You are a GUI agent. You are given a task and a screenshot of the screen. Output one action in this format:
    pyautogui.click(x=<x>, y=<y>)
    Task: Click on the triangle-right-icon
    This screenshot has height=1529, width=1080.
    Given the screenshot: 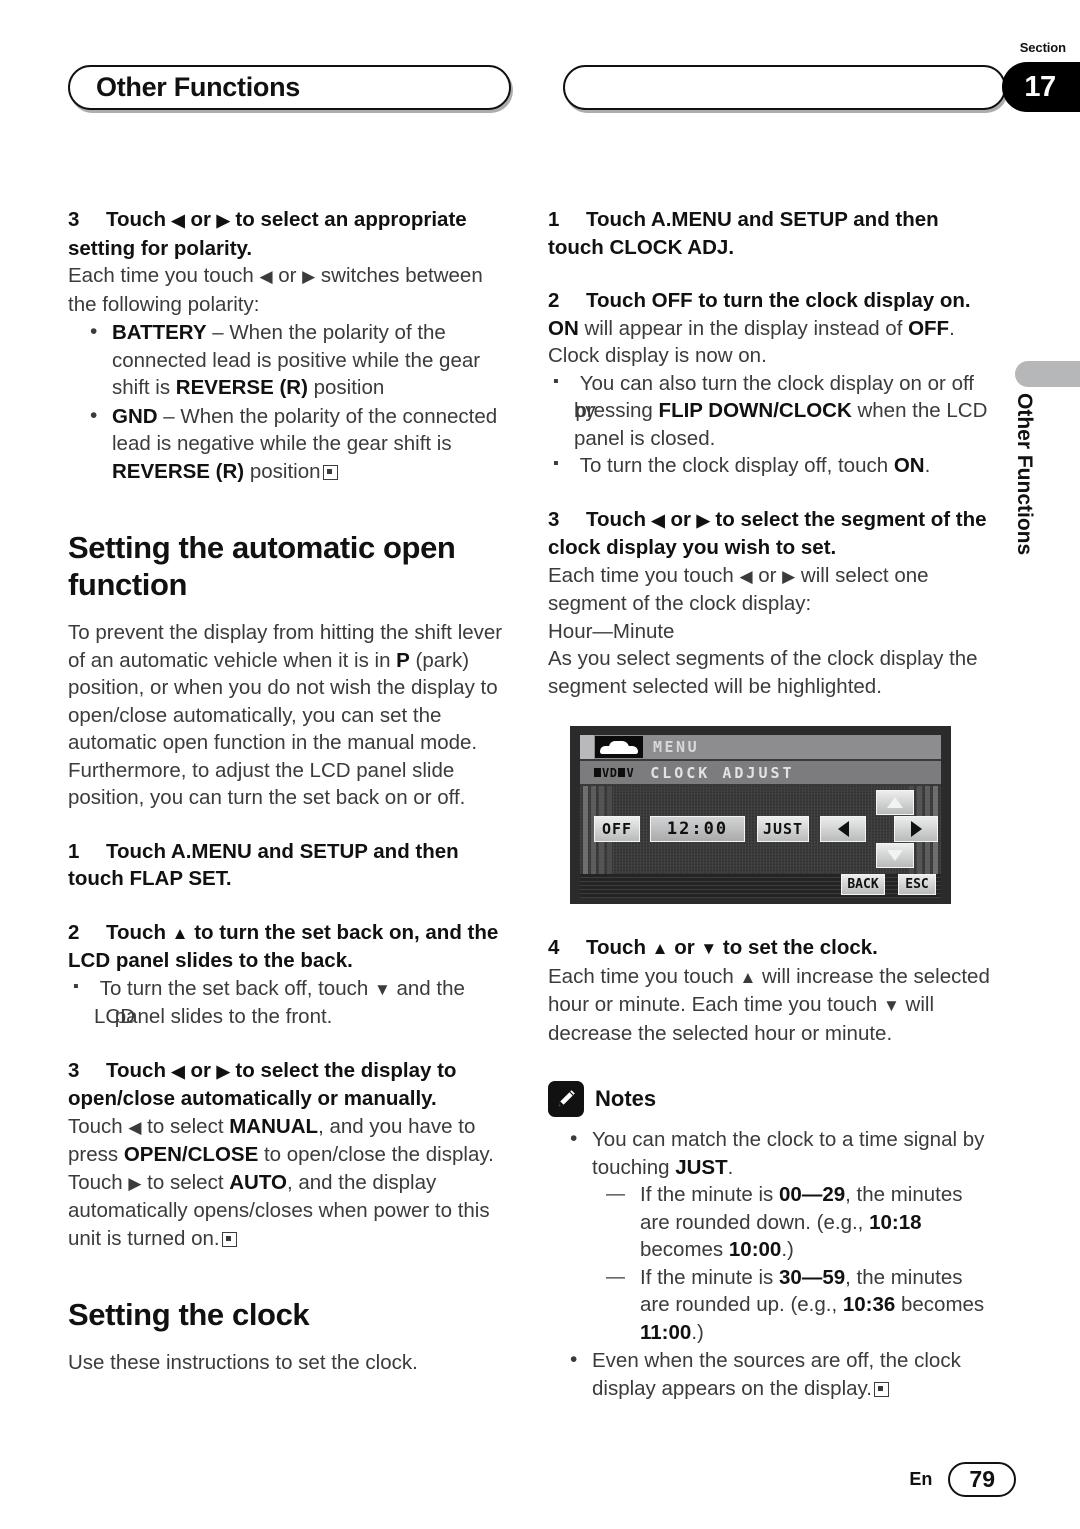 What is the action you would take?
    pyautogui.click(x=916, y=829)
    